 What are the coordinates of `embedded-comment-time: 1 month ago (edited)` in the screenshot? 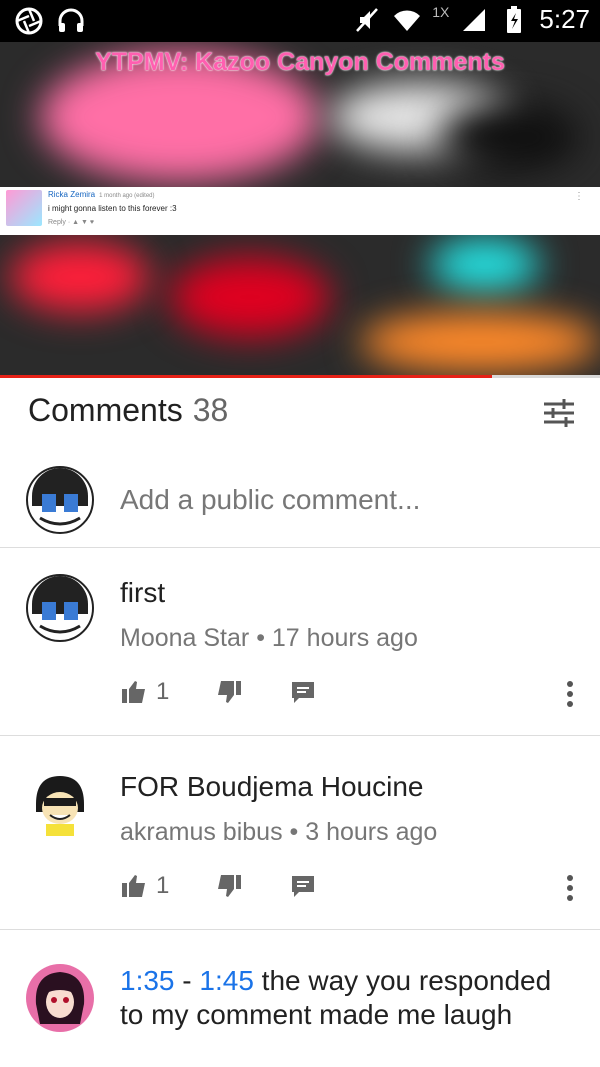 It's located at (127, 196).